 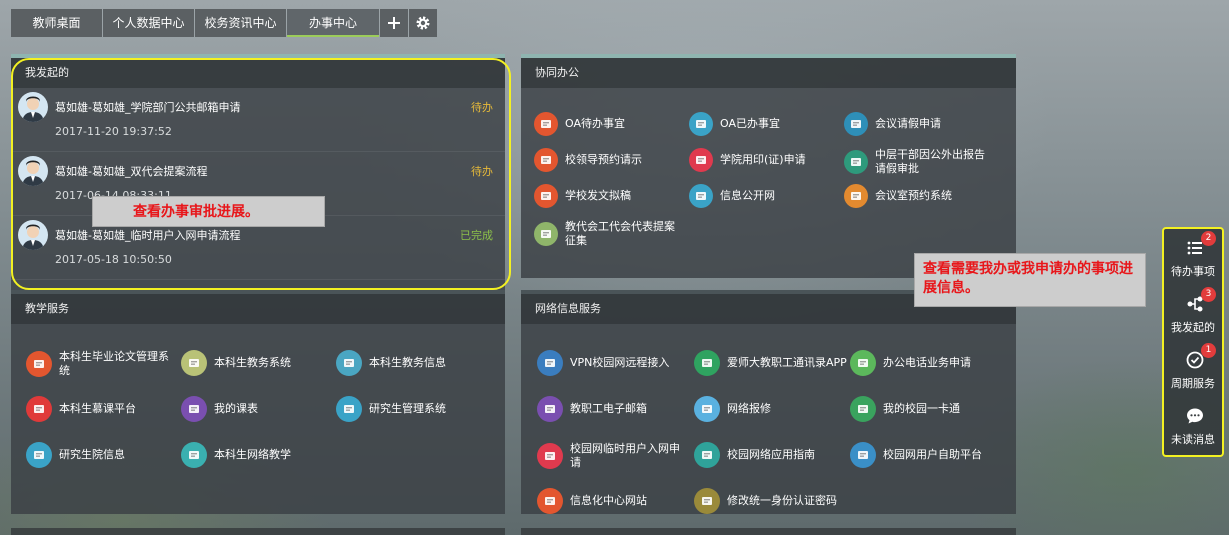 I want to click on service-label: 本科生教务系统, so click(x=252, y=362).